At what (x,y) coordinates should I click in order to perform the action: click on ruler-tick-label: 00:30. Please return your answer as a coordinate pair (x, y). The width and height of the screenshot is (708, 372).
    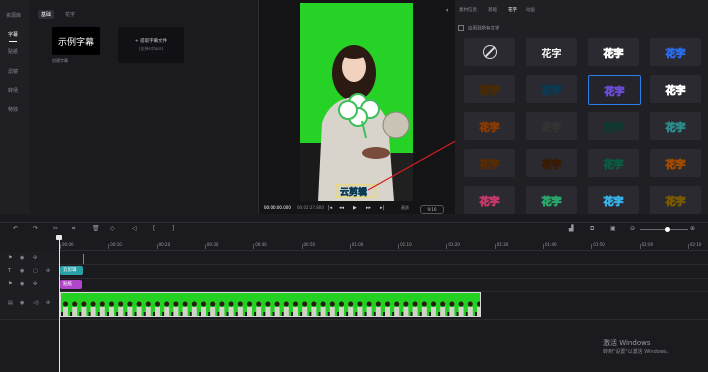
    Looking at the image, I should click on (212, 244).